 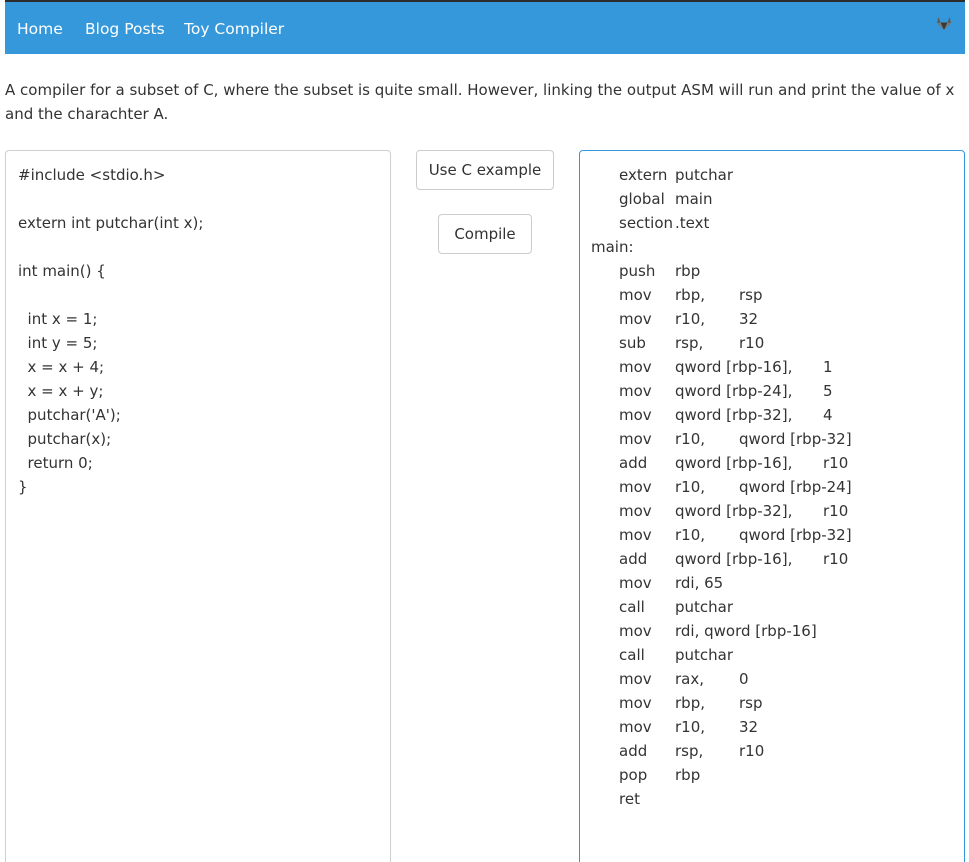 I want to click on asm-line: mov qword [rbp-32], r10, so click(x=772, y=511).